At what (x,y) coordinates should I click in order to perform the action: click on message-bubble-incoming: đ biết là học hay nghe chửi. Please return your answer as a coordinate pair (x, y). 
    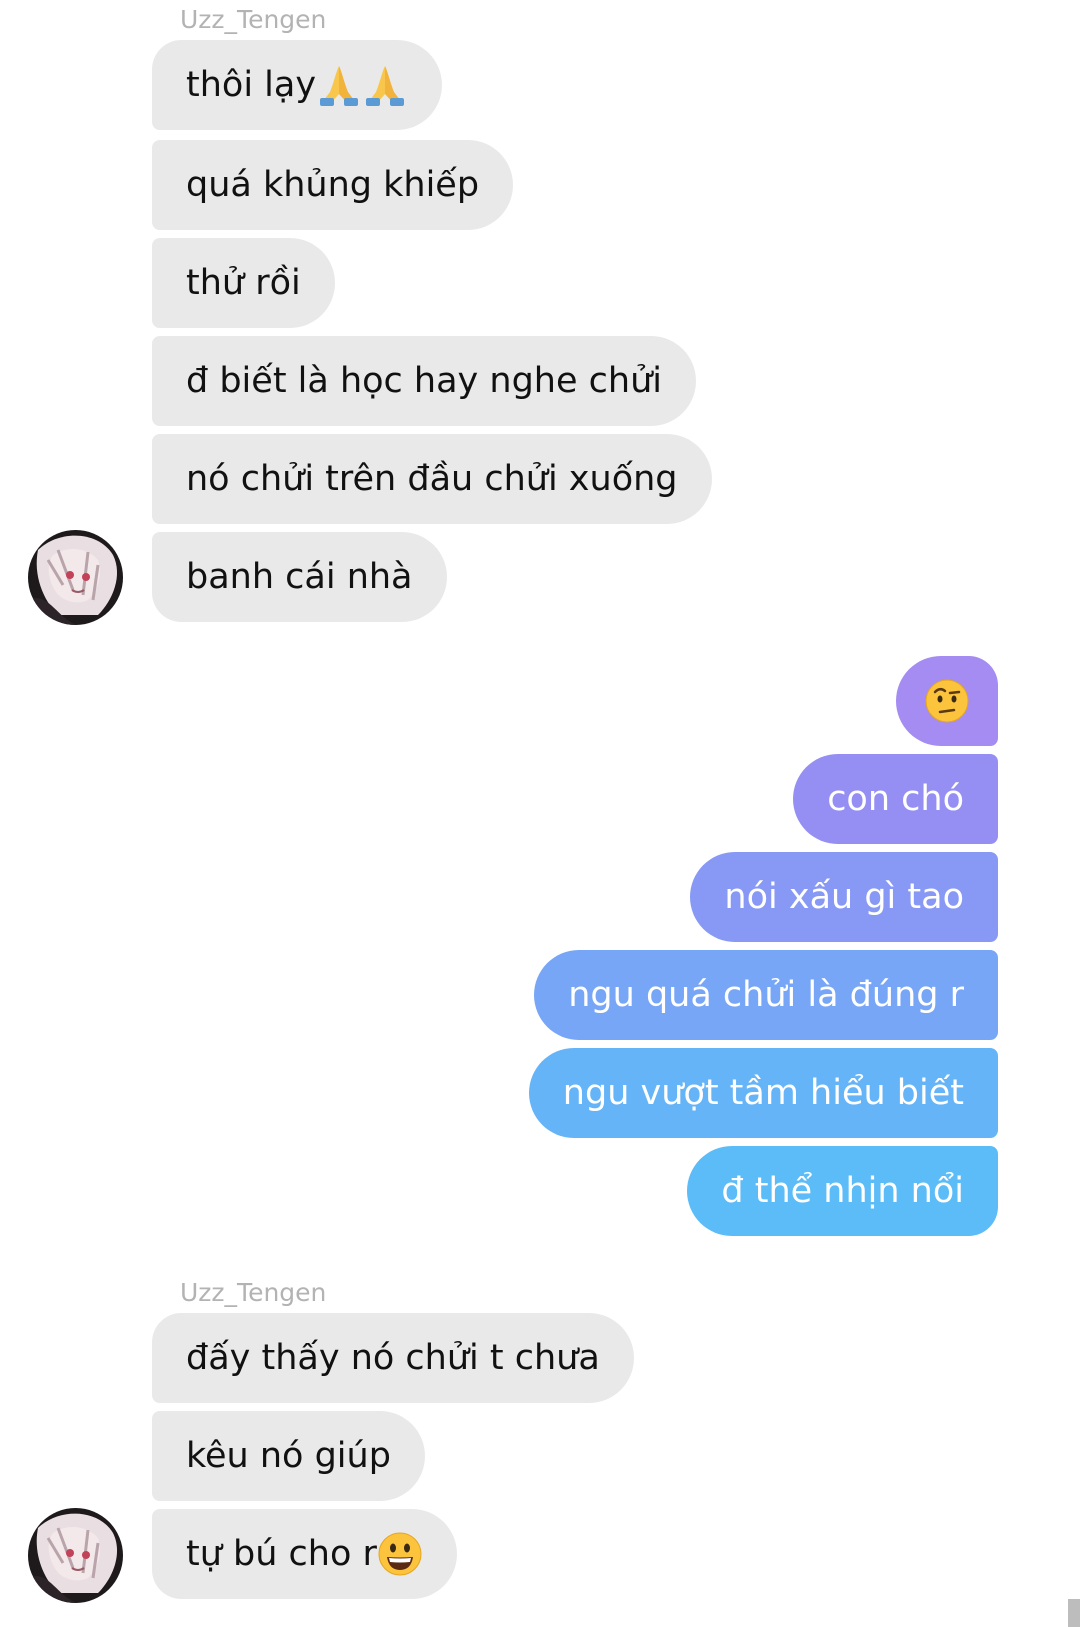
    Looking at the image, I should click on (424, 381).